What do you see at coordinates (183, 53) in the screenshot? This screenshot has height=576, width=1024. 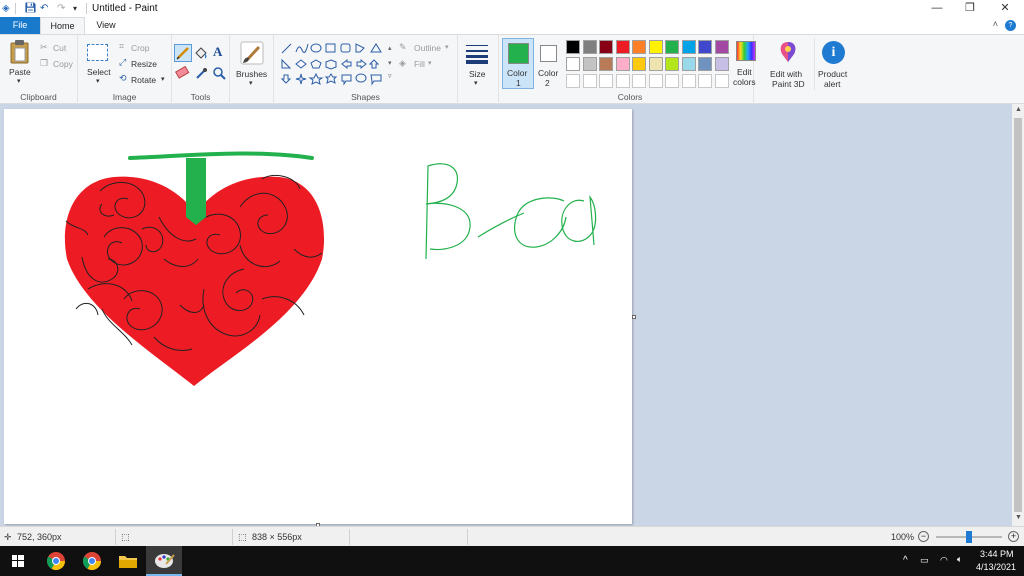 I see `pencil-tool` at bounding box center [183, 53].